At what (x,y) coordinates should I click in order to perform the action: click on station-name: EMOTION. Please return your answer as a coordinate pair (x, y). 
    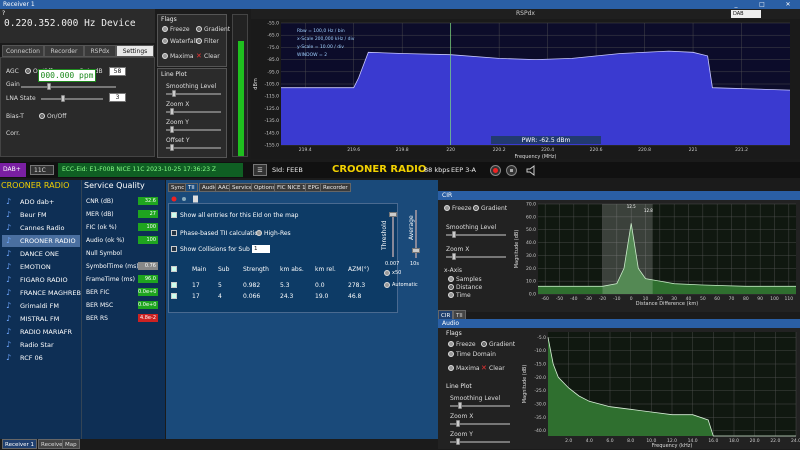
    Looking at the image, I should click on (35, 267).